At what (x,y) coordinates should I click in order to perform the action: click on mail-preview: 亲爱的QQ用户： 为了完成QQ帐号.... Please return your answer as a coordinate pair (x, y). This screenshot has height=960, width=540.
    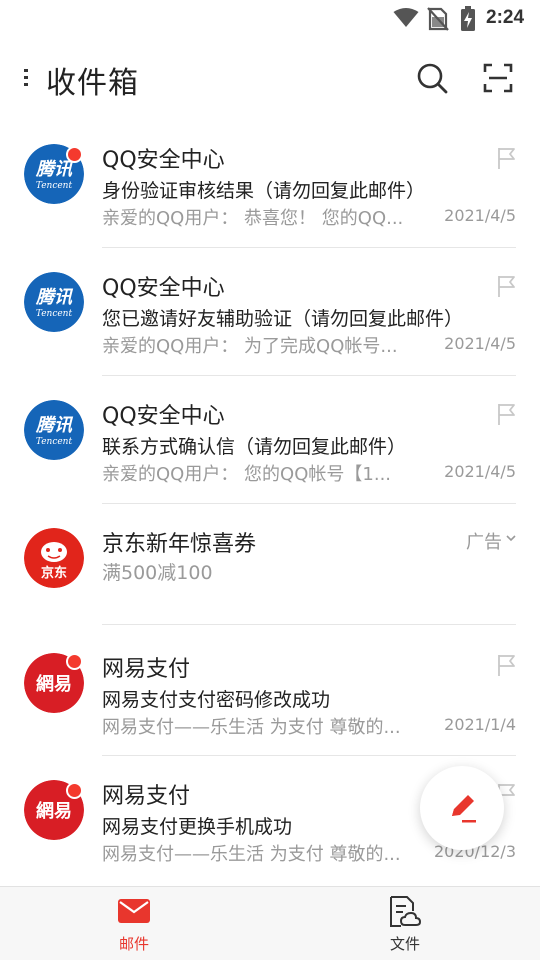
    Looking at the image, I should click on (250, 346).